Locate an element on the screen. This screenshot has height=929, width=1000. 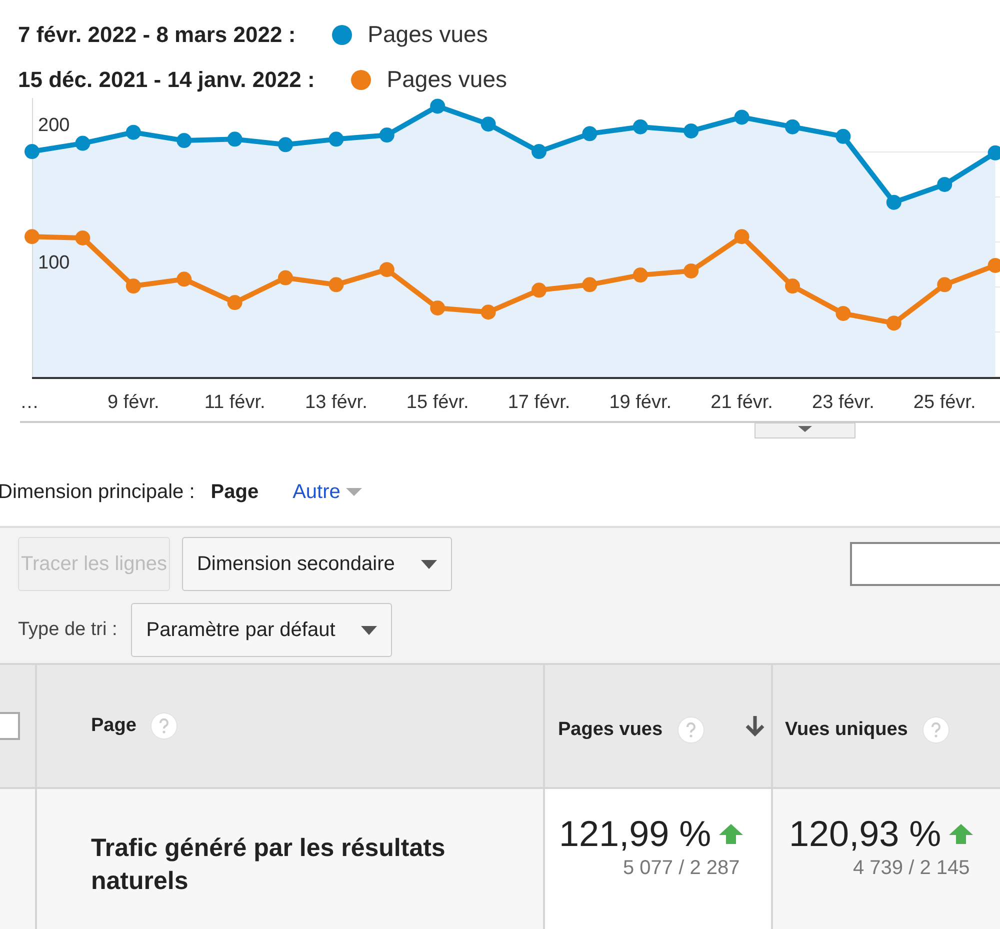
dimension-option: Page is located at coordinates (234, 492).